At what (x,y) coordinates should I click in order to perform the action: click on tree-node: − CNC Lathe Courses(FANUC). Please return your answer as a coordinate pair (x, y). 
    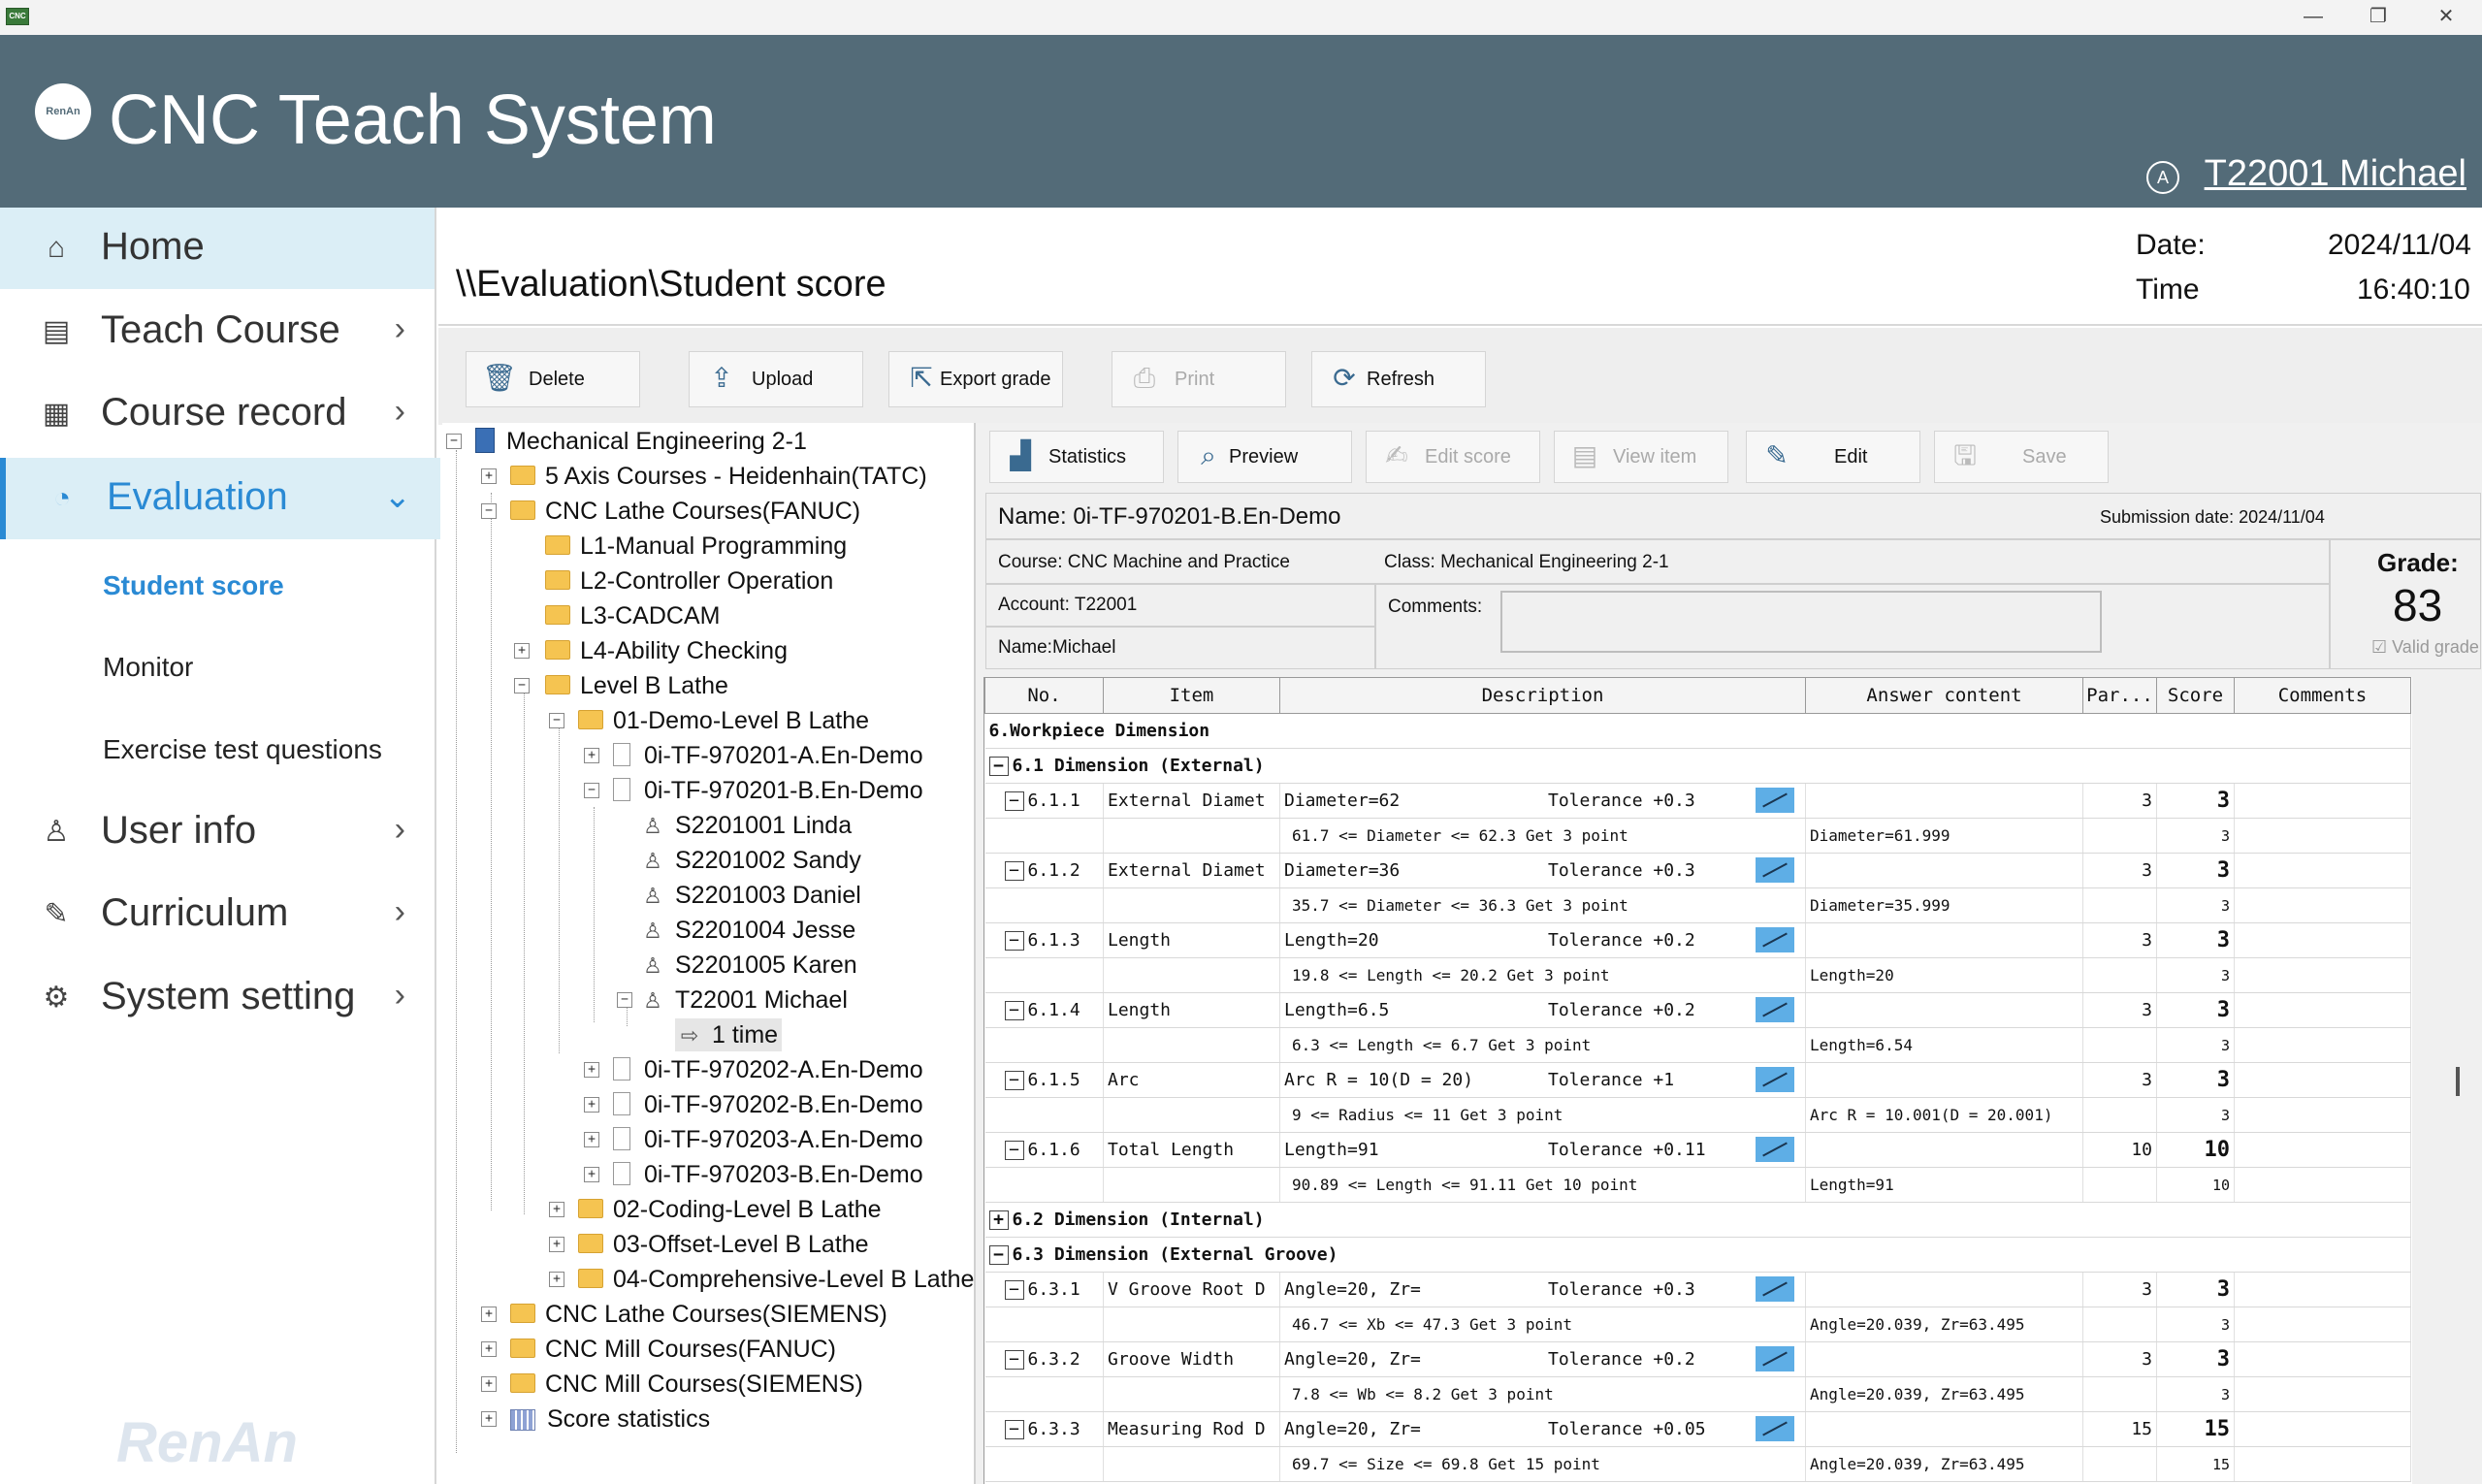
    Looking at the image, I should click on (670, 512).